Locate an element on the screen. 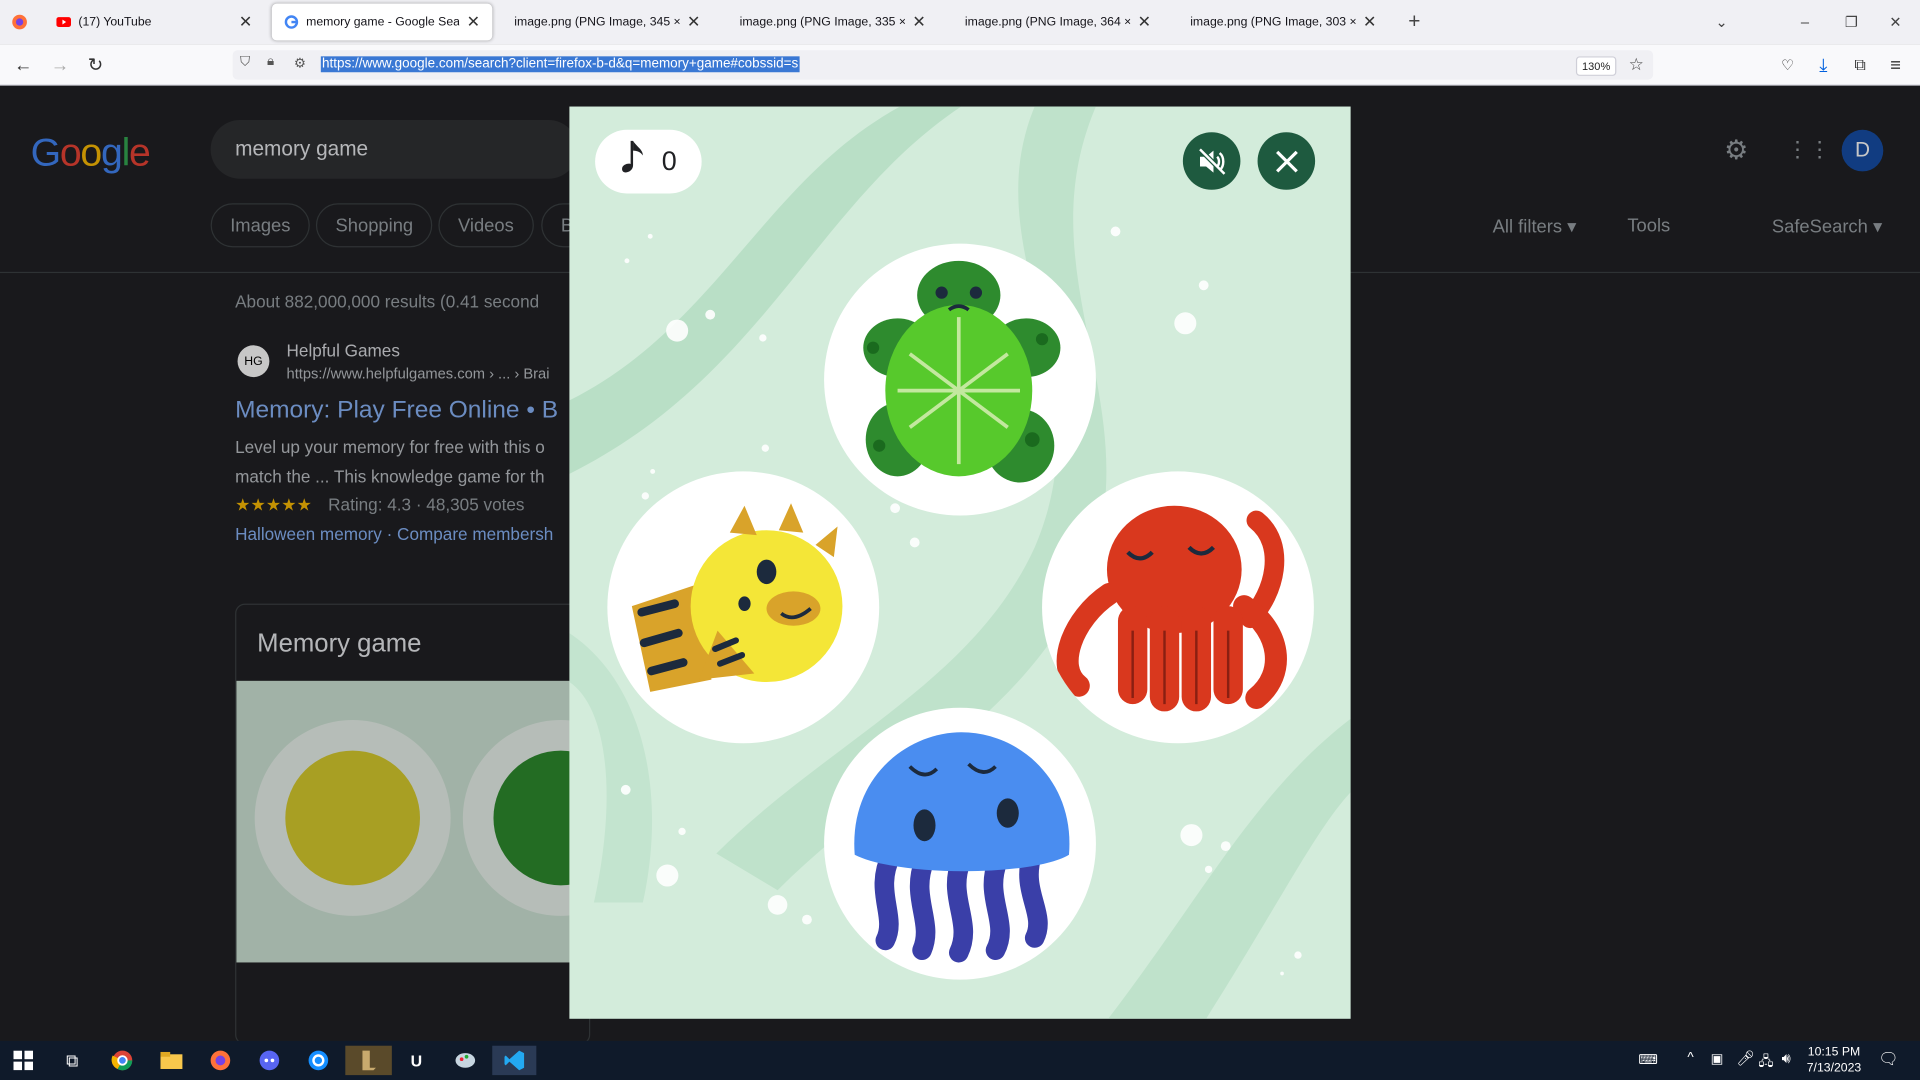  extensions-icon: ⧉ is located at coordinates (1860, 65).